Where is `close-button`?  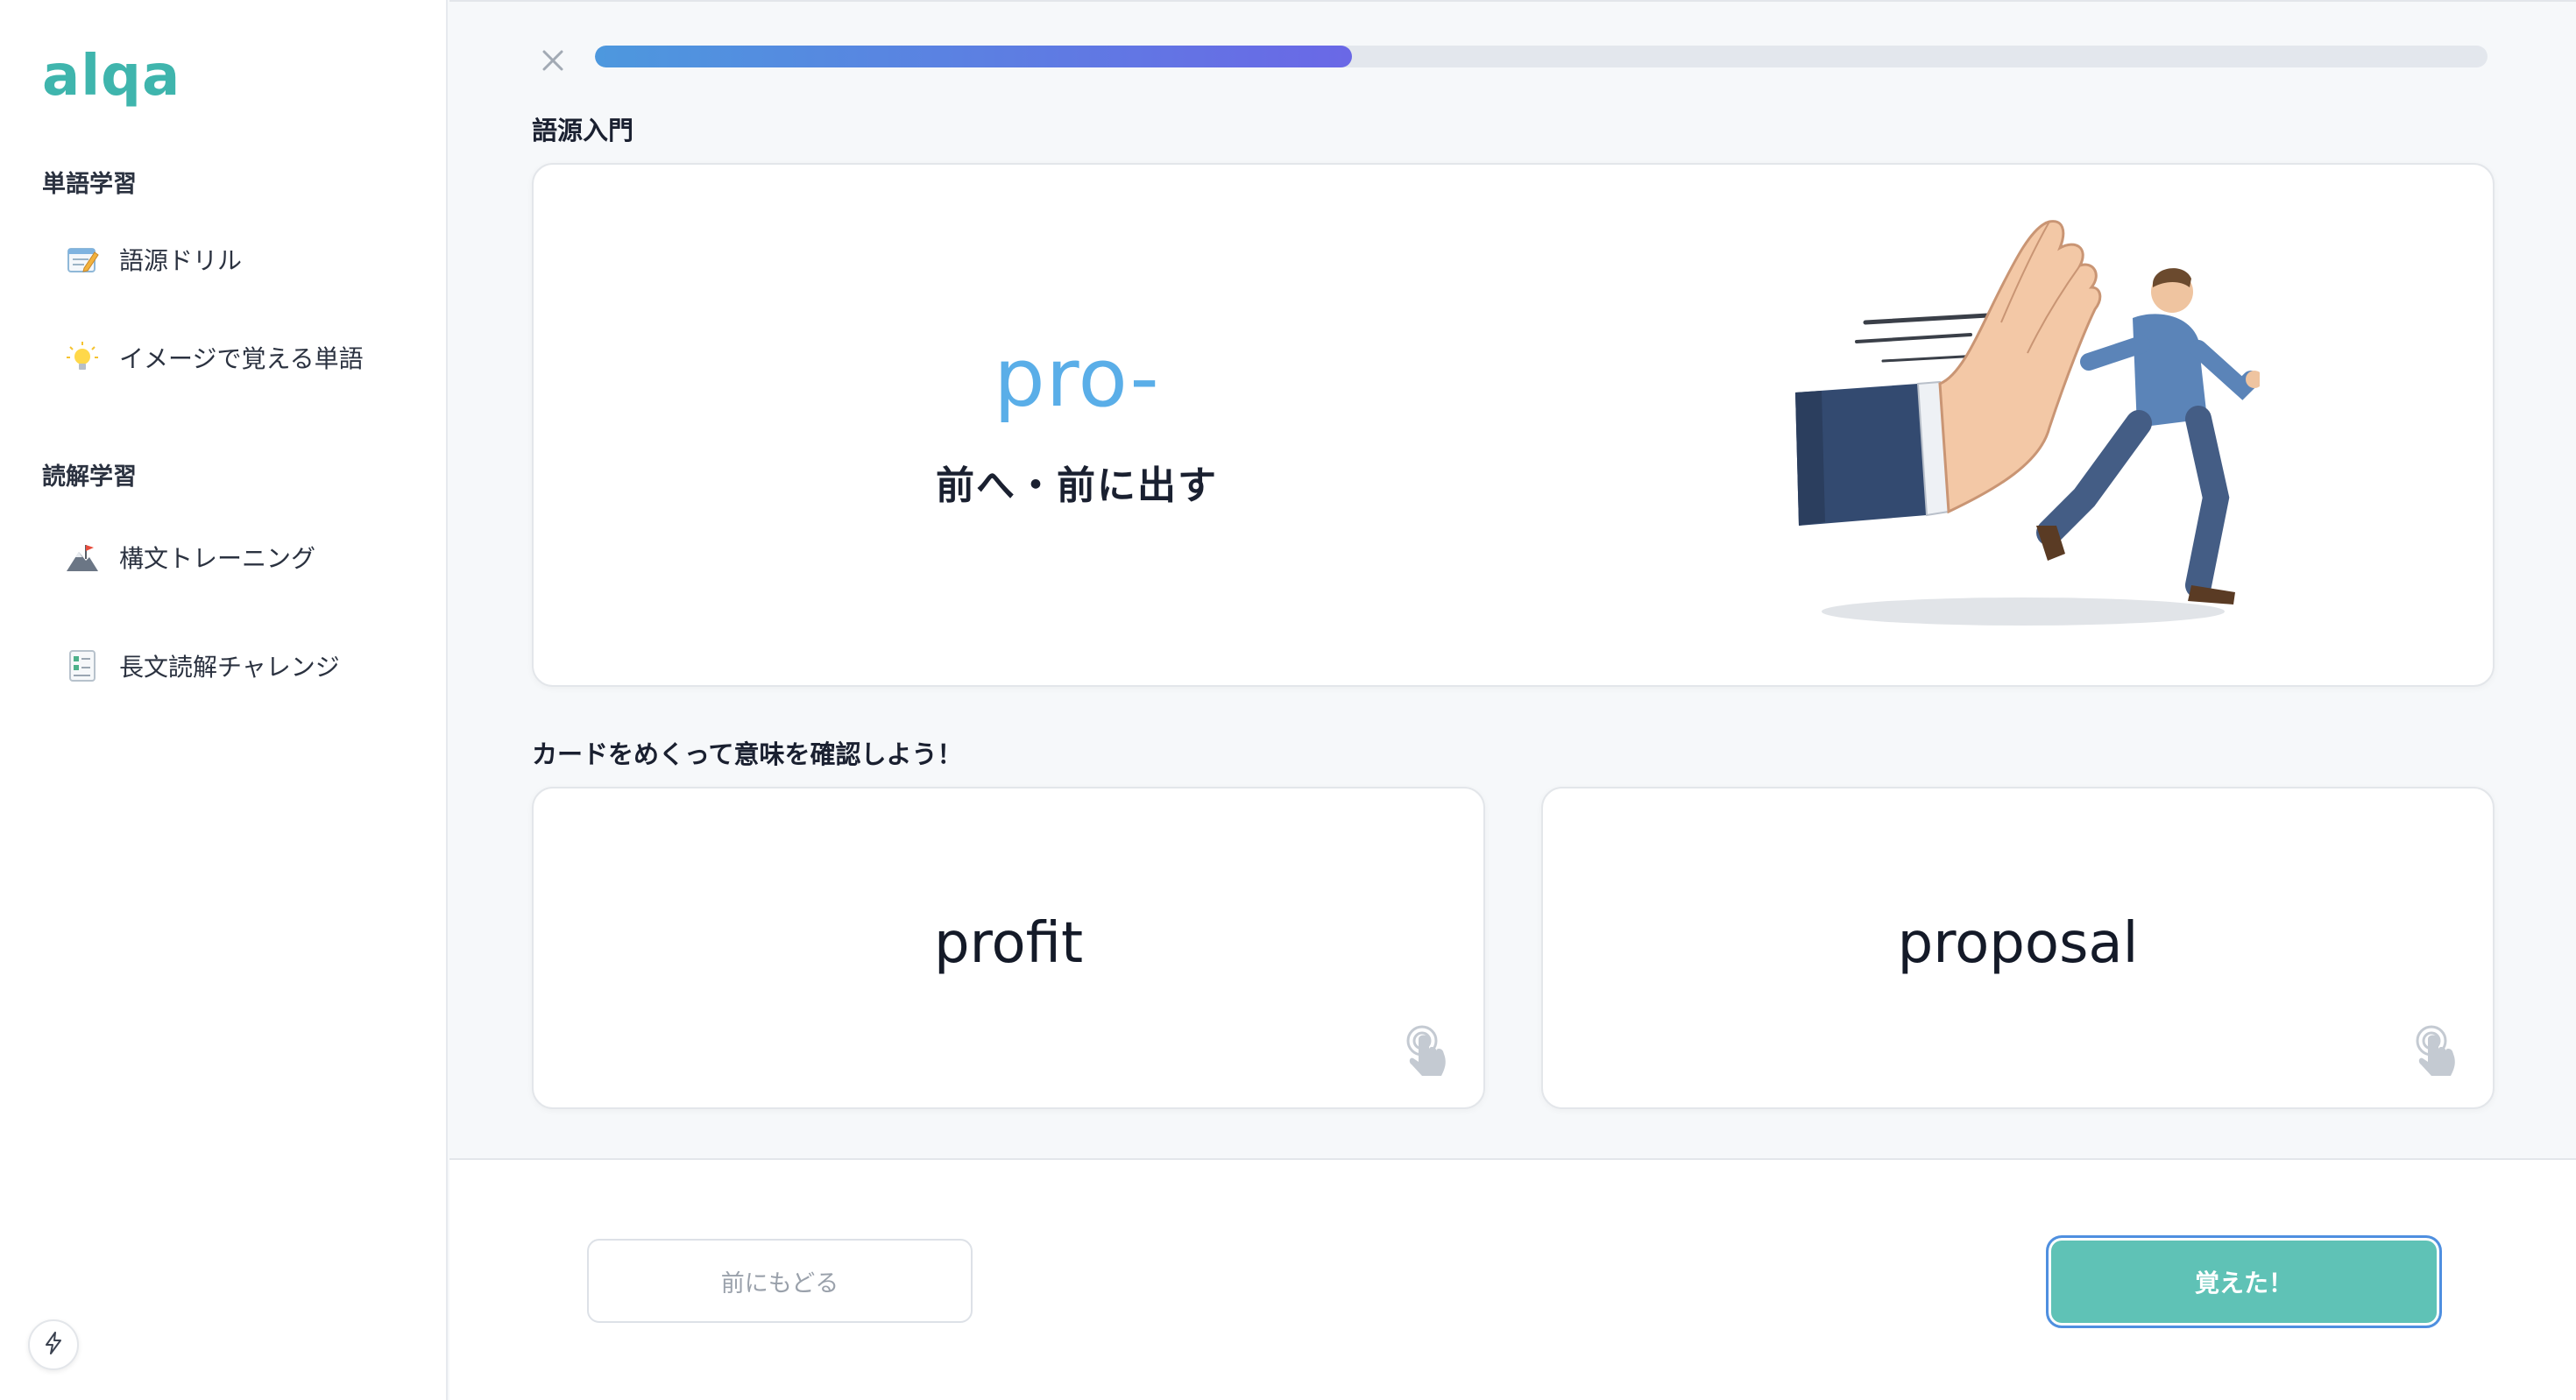 close-button is located at coordinates (553, 62).